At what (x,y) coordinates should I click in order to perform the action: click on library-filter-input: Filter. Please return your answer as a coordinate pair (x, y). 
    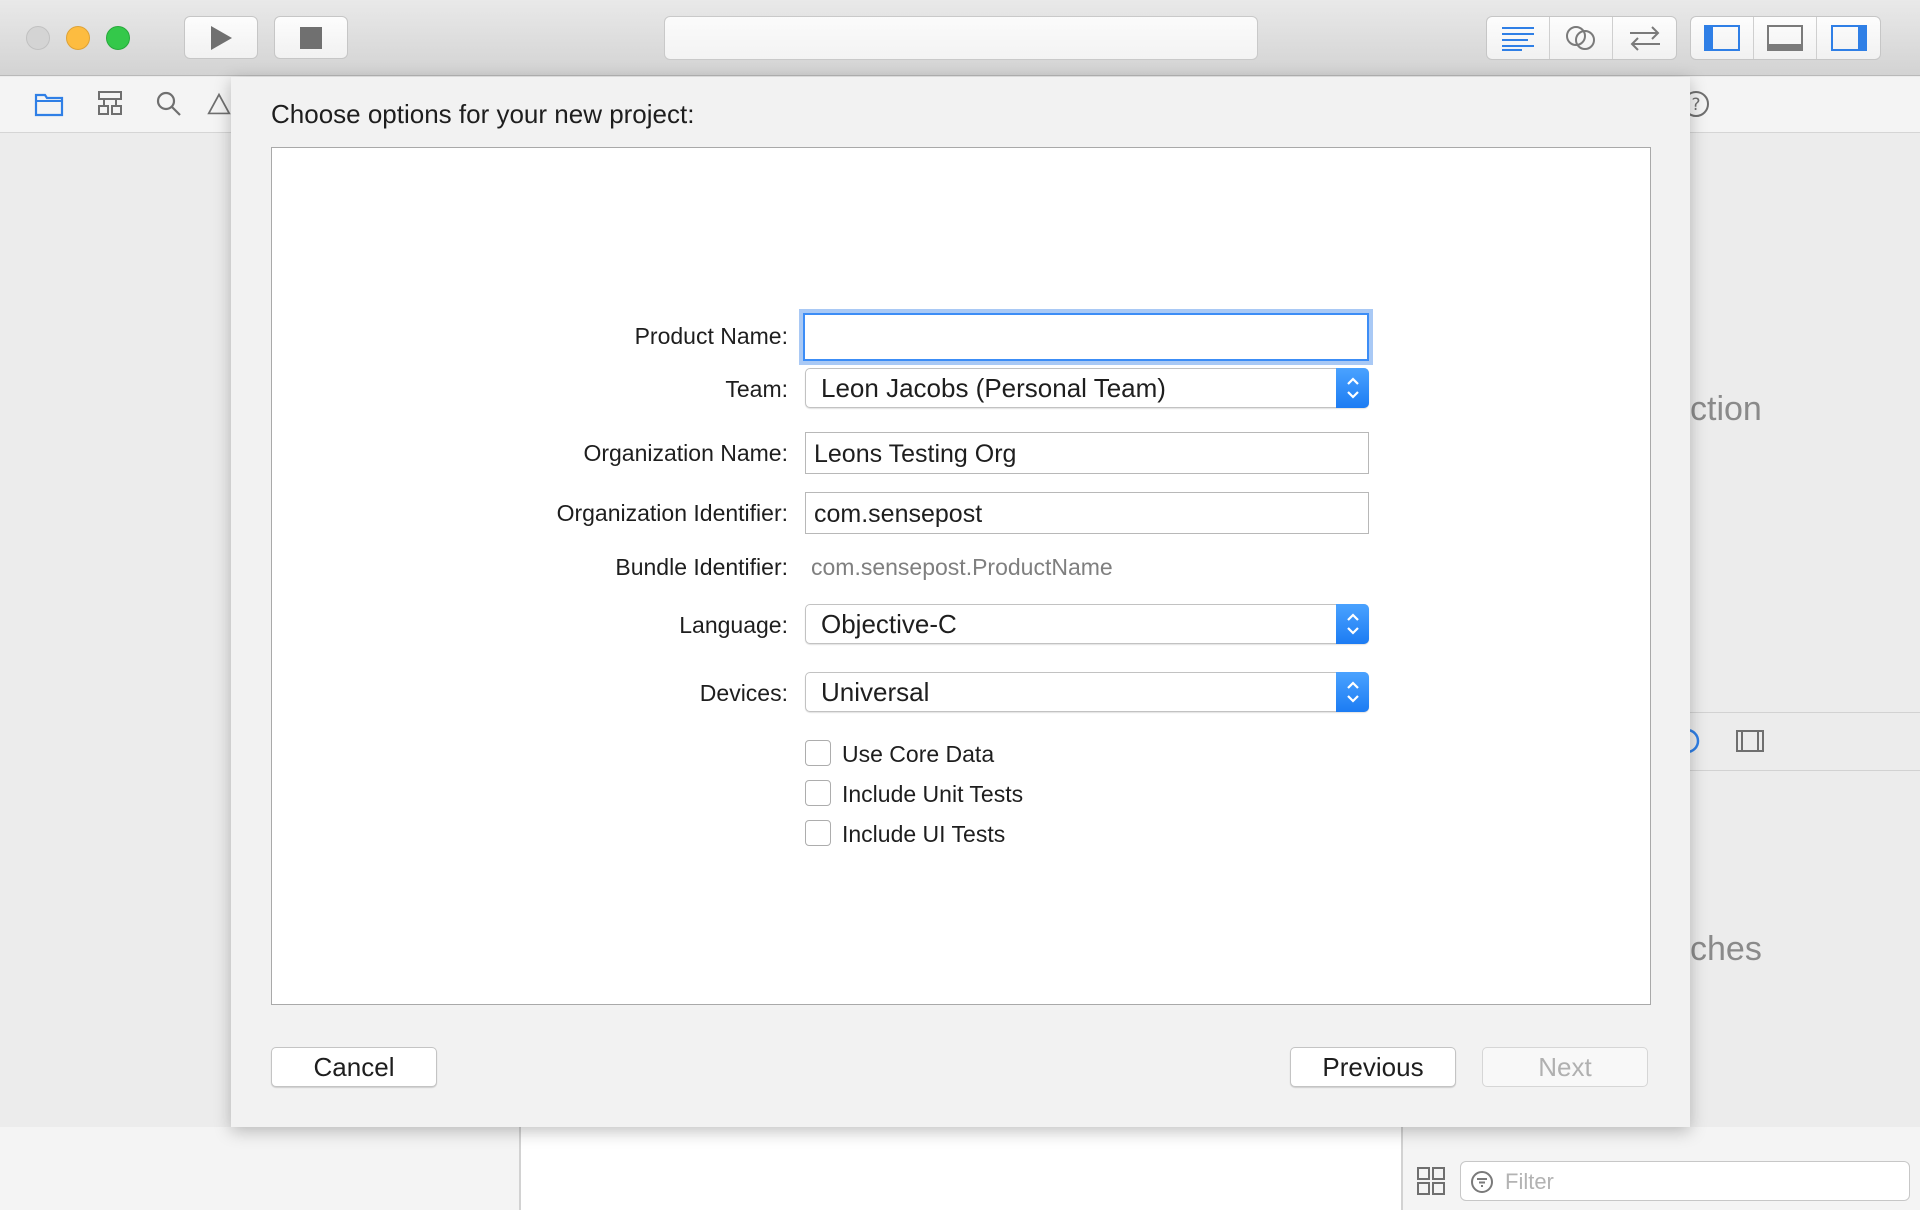
    Looking at the image, I should click on (1685, 1181).